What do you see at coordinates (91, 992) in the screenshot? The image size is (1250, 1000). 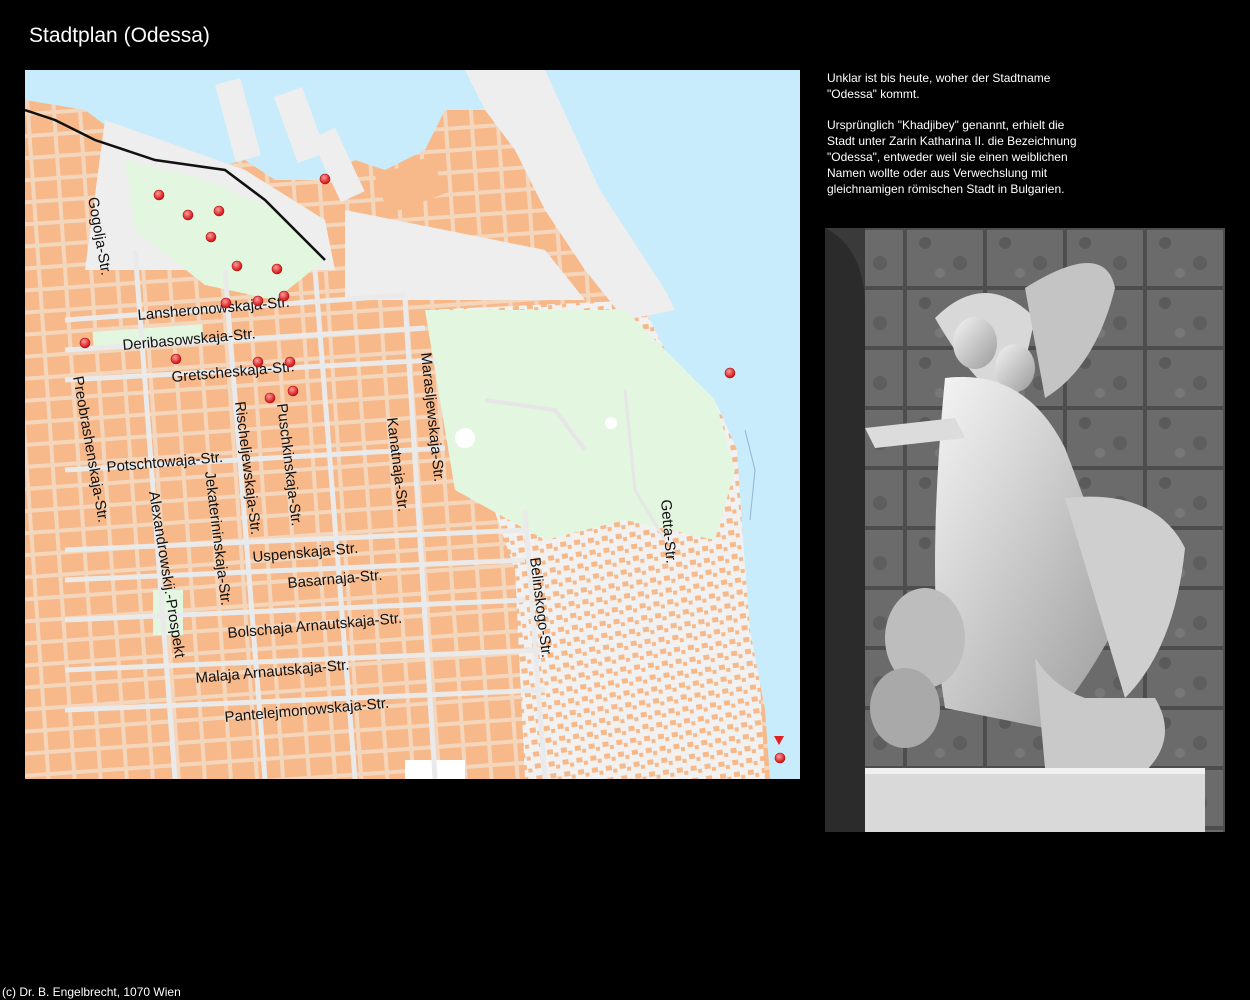 I see `copyright: (c) Dr. B. Engelbrecht, 1070 Wien` at bounding box center [91, 992].